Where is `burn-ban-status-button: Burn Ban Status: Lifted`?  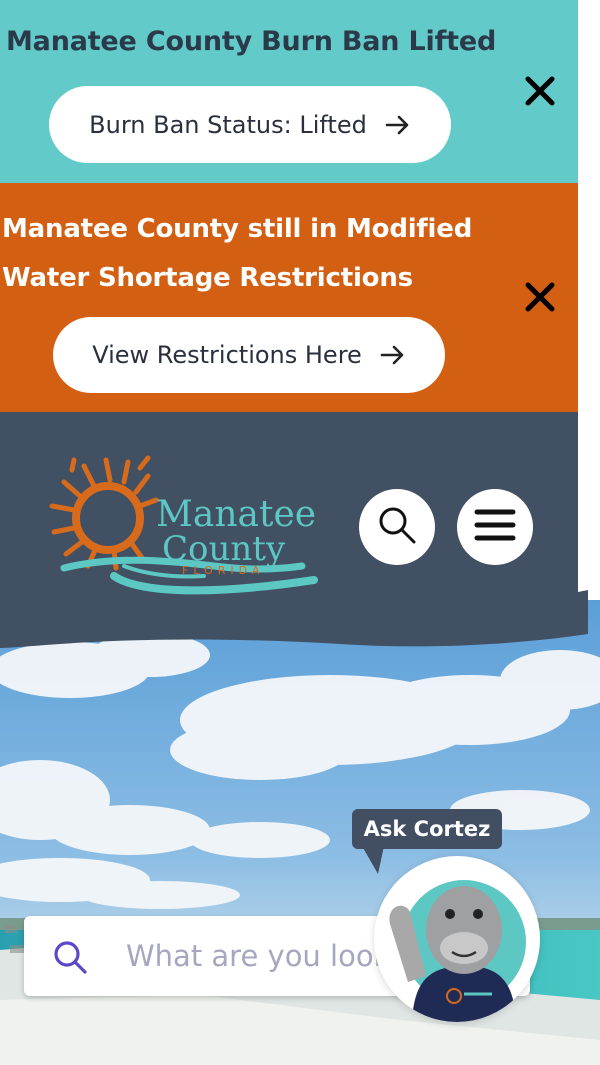 burn-ban-status-button: Burn Ban Status: Lifted is located at coordinates (250, 124).